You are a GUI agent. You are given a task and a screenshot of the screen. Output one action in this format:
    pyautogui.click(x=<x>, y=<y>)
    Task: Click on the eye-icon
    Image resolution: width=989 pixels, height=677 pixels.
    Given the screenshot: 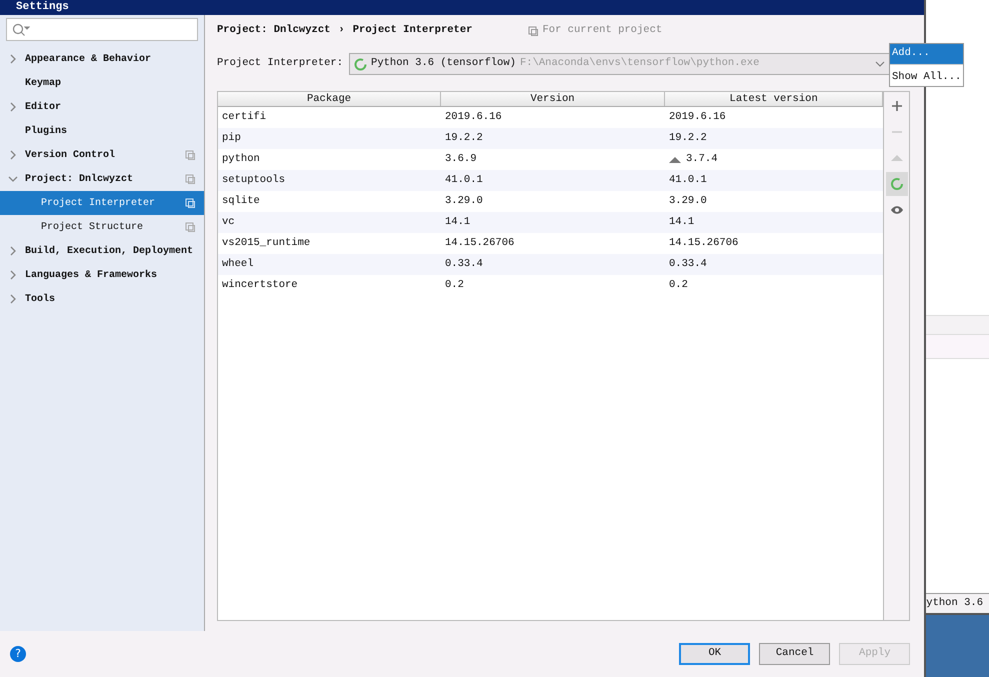 What is the action you would take?
    pyautogui.click(x=897, y=210)
    